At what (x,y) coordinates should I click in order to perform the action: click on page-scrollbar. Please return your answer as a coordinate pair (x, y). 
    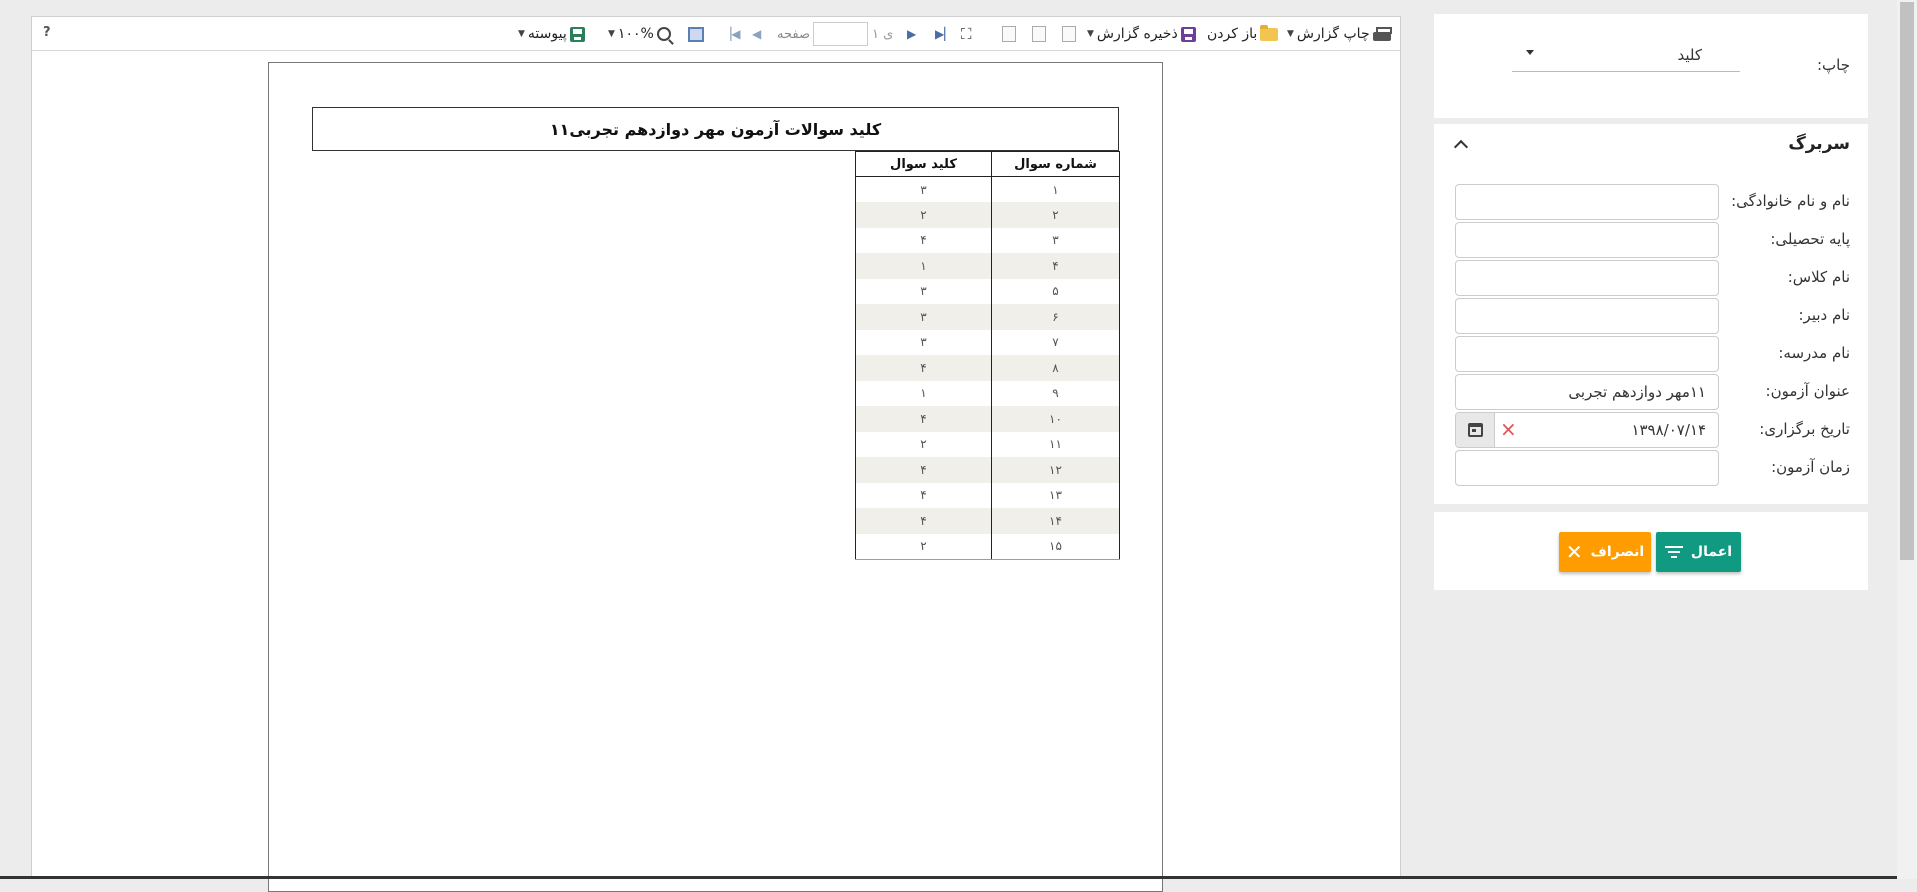
    Looking at the image, I should click on (1907, 439).